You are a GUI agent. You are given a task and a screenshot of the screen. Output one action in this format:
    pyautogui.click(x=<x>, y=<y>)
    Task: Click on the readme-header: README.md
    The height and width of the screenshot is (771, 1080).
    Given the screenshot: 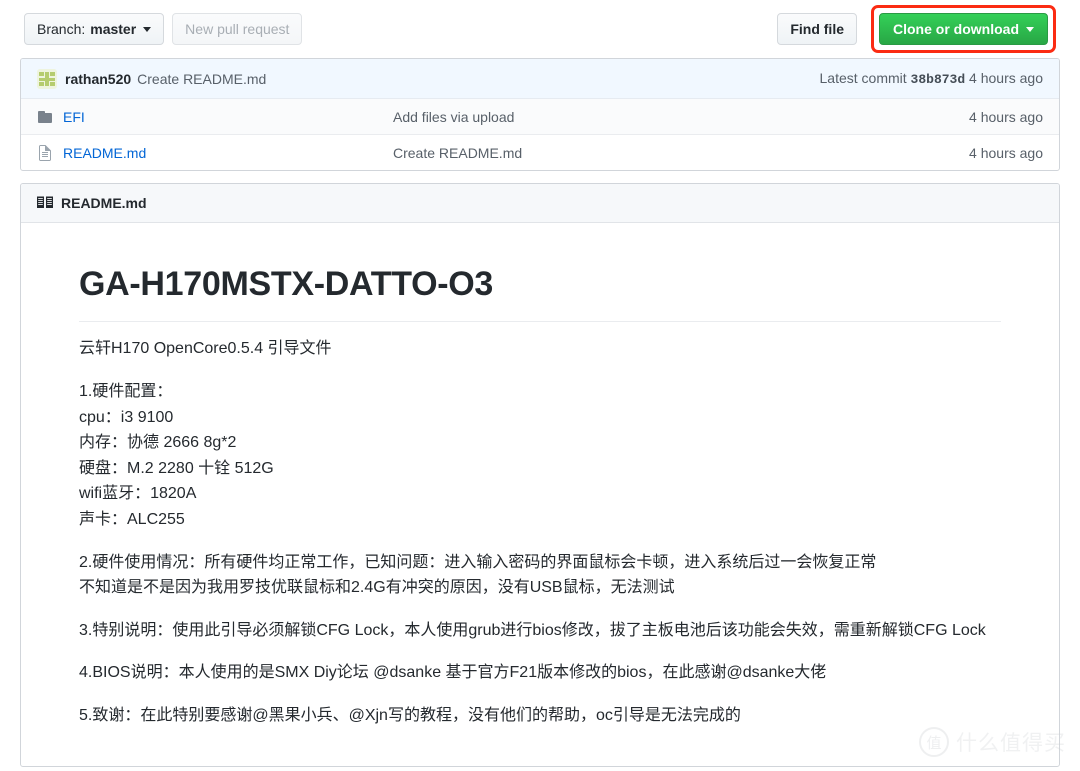 What is the action you would take?
    pyautogui.click(x=540, y=203)
    